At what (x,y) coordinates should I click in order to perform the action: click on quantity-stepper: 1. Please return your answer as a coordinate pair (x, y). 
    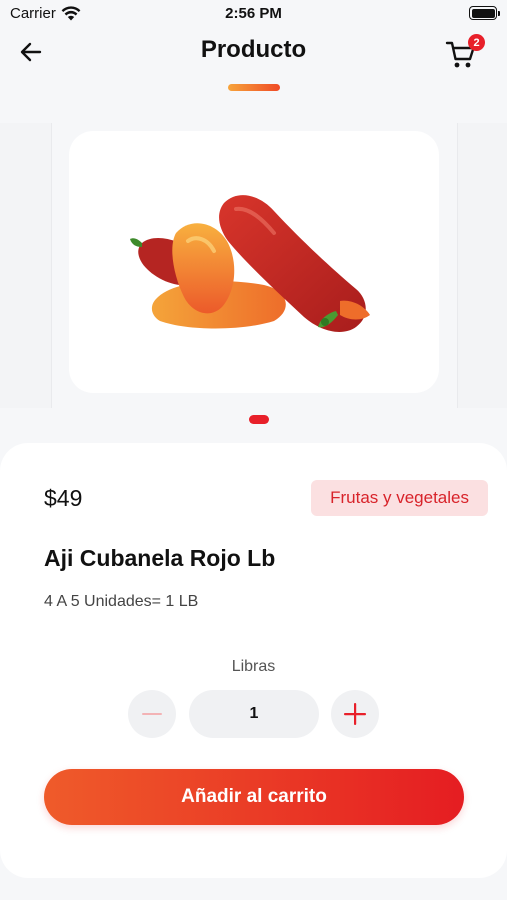
    Looking at the image, I should click on (254, 714).